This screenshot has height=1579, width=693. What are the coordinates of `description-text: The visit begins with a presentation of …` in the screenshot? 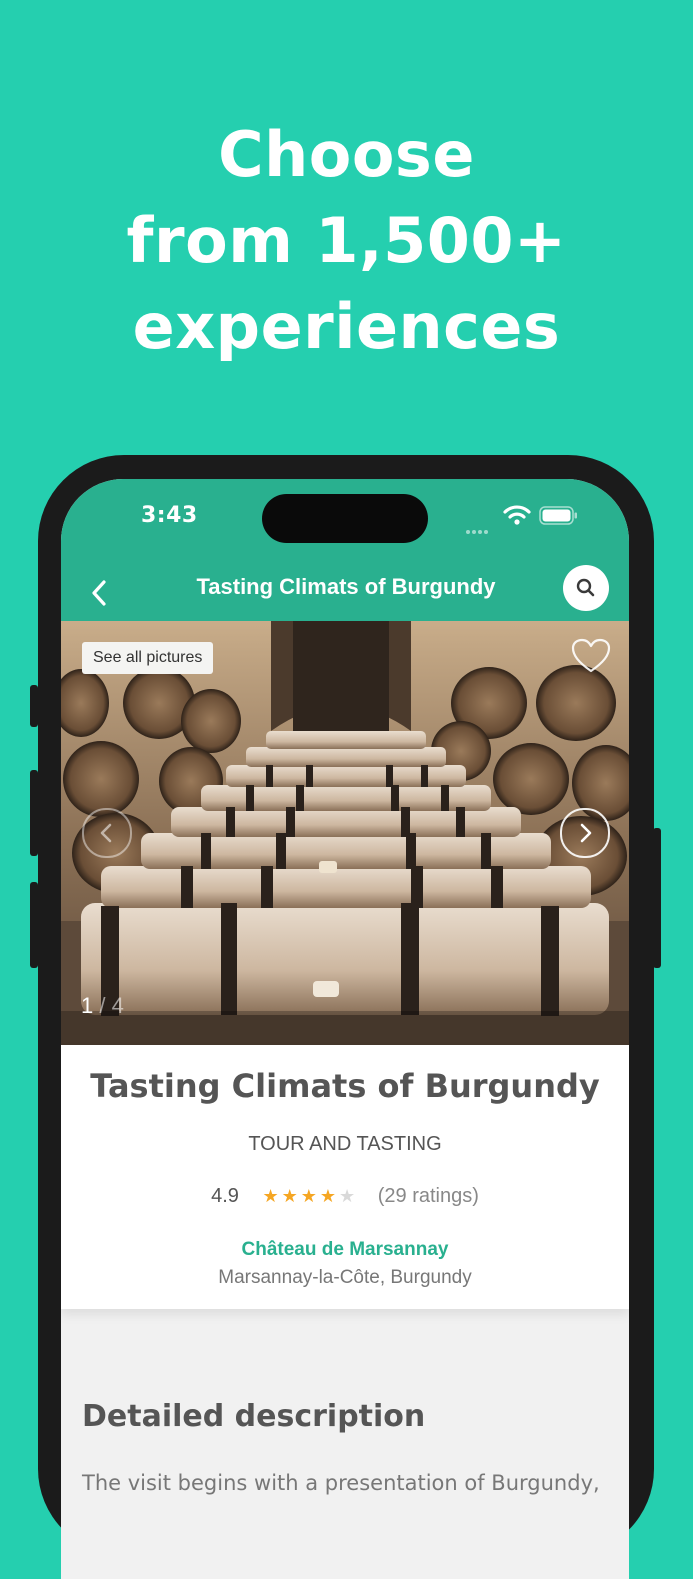 It's located at (341, 1483).